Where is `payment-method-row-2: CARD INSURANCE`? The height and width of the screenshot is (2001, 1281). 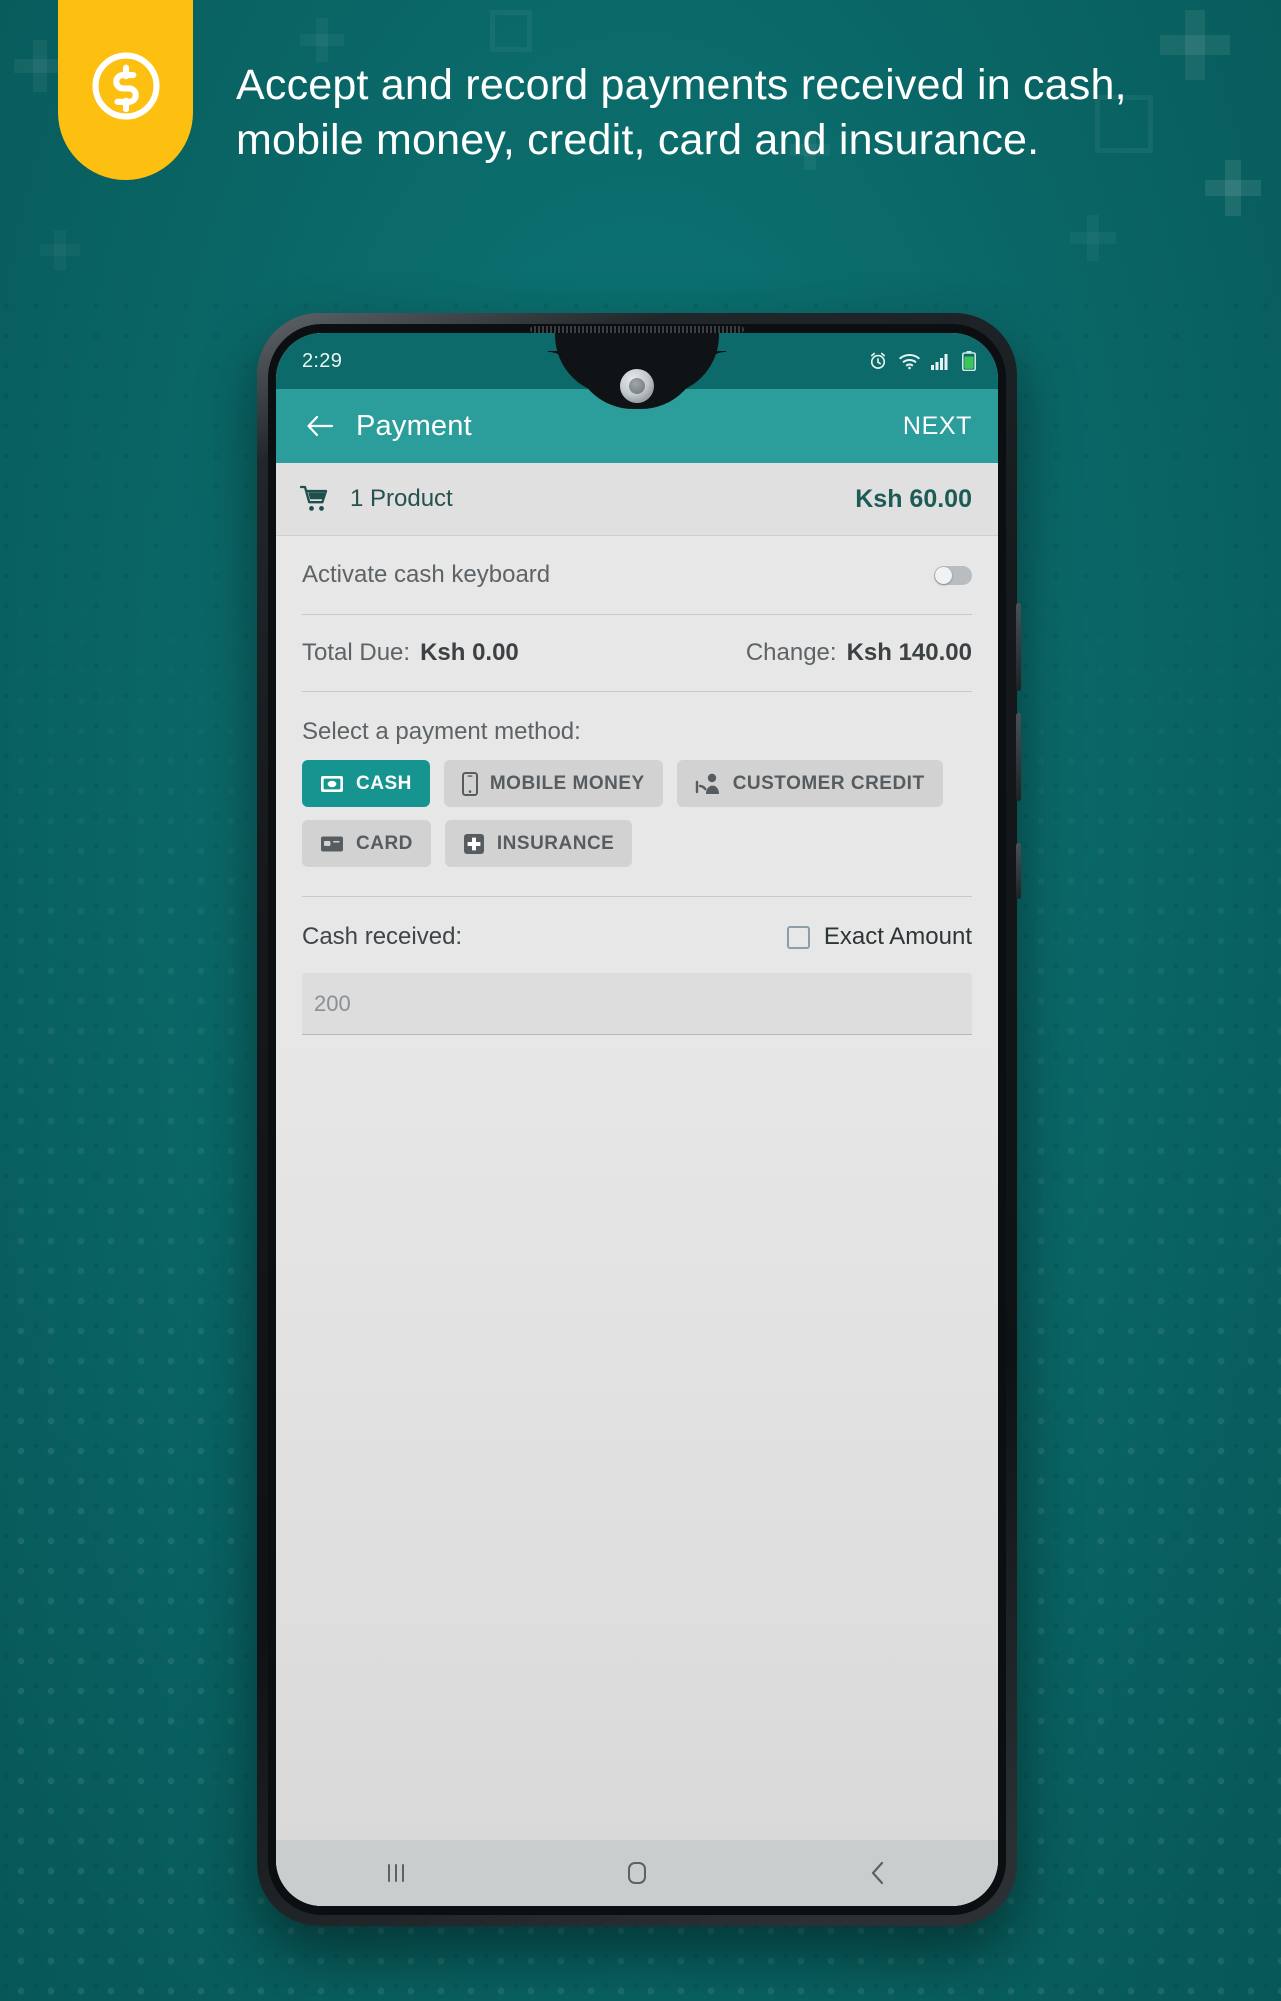 payment-method-row-2: CARD INSURANCE is located at coordinates (637, 843).